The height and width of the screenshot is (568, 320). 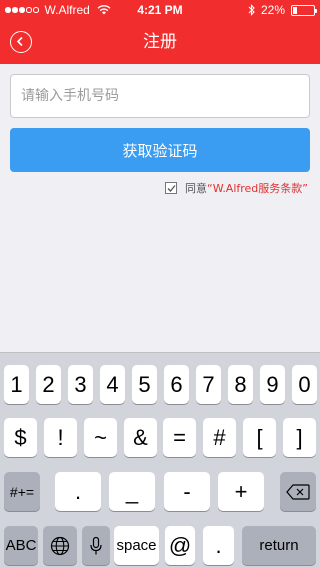 What do you see at coordinates (48, 384) in the screenshot?
I see `key-2: 2` at bounding box center [48, 384].